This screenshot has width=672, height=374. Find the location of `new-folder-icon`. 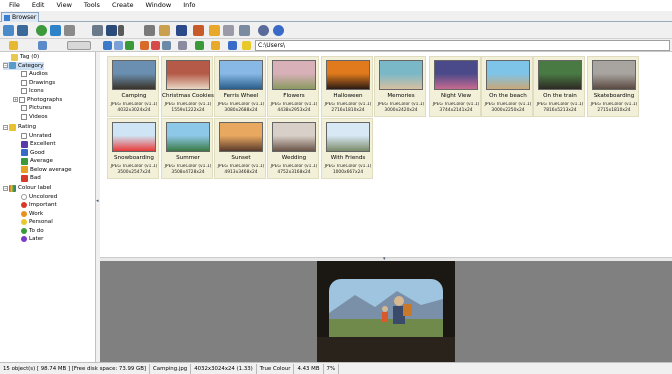

new-folder-icon is located at coordinates (144, 45).